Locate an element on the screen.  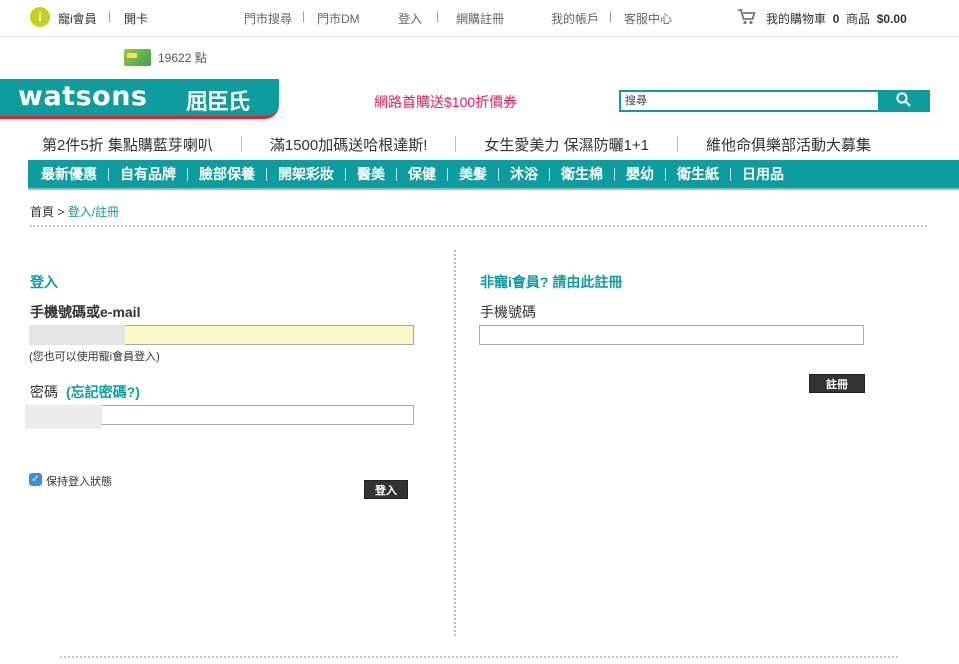
nav-item: 衛生棉 is located at coordinates (582, 174).